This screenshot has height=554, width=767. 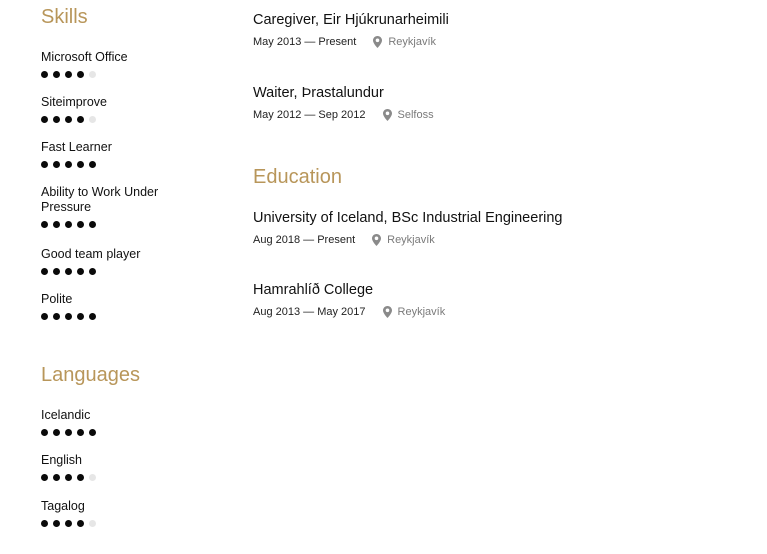 I want to click on skill-item: Ability to Work Under Pressure, so click(x=106, y=207).